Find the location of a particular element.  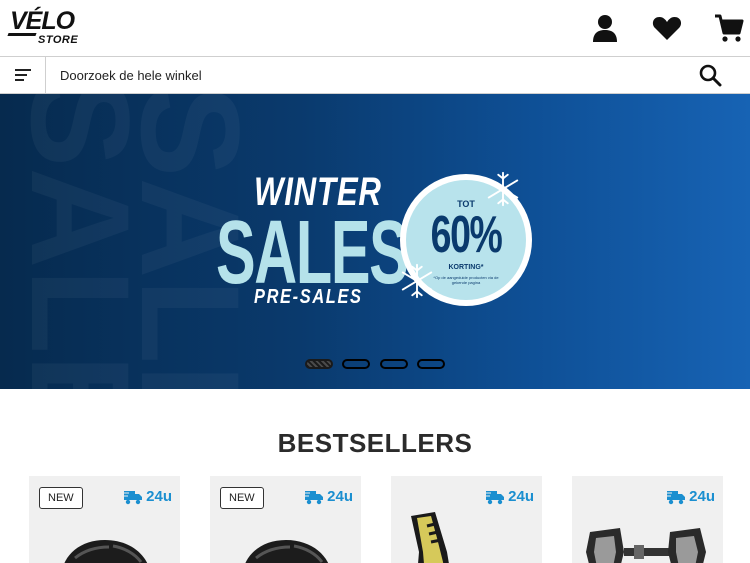

search-button is located at coordinates (710, 75).